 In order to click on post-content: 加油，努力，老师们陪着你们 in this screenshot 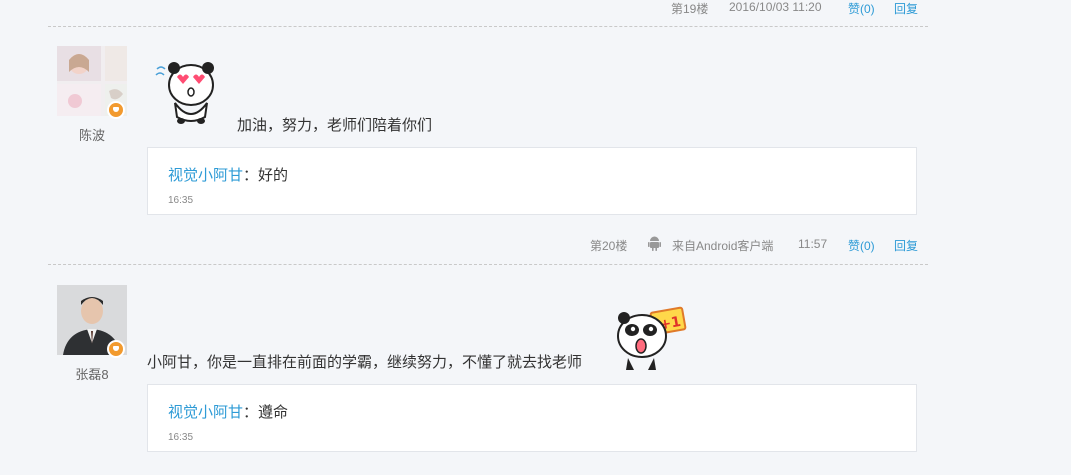, I will do `click(335, 125)`.